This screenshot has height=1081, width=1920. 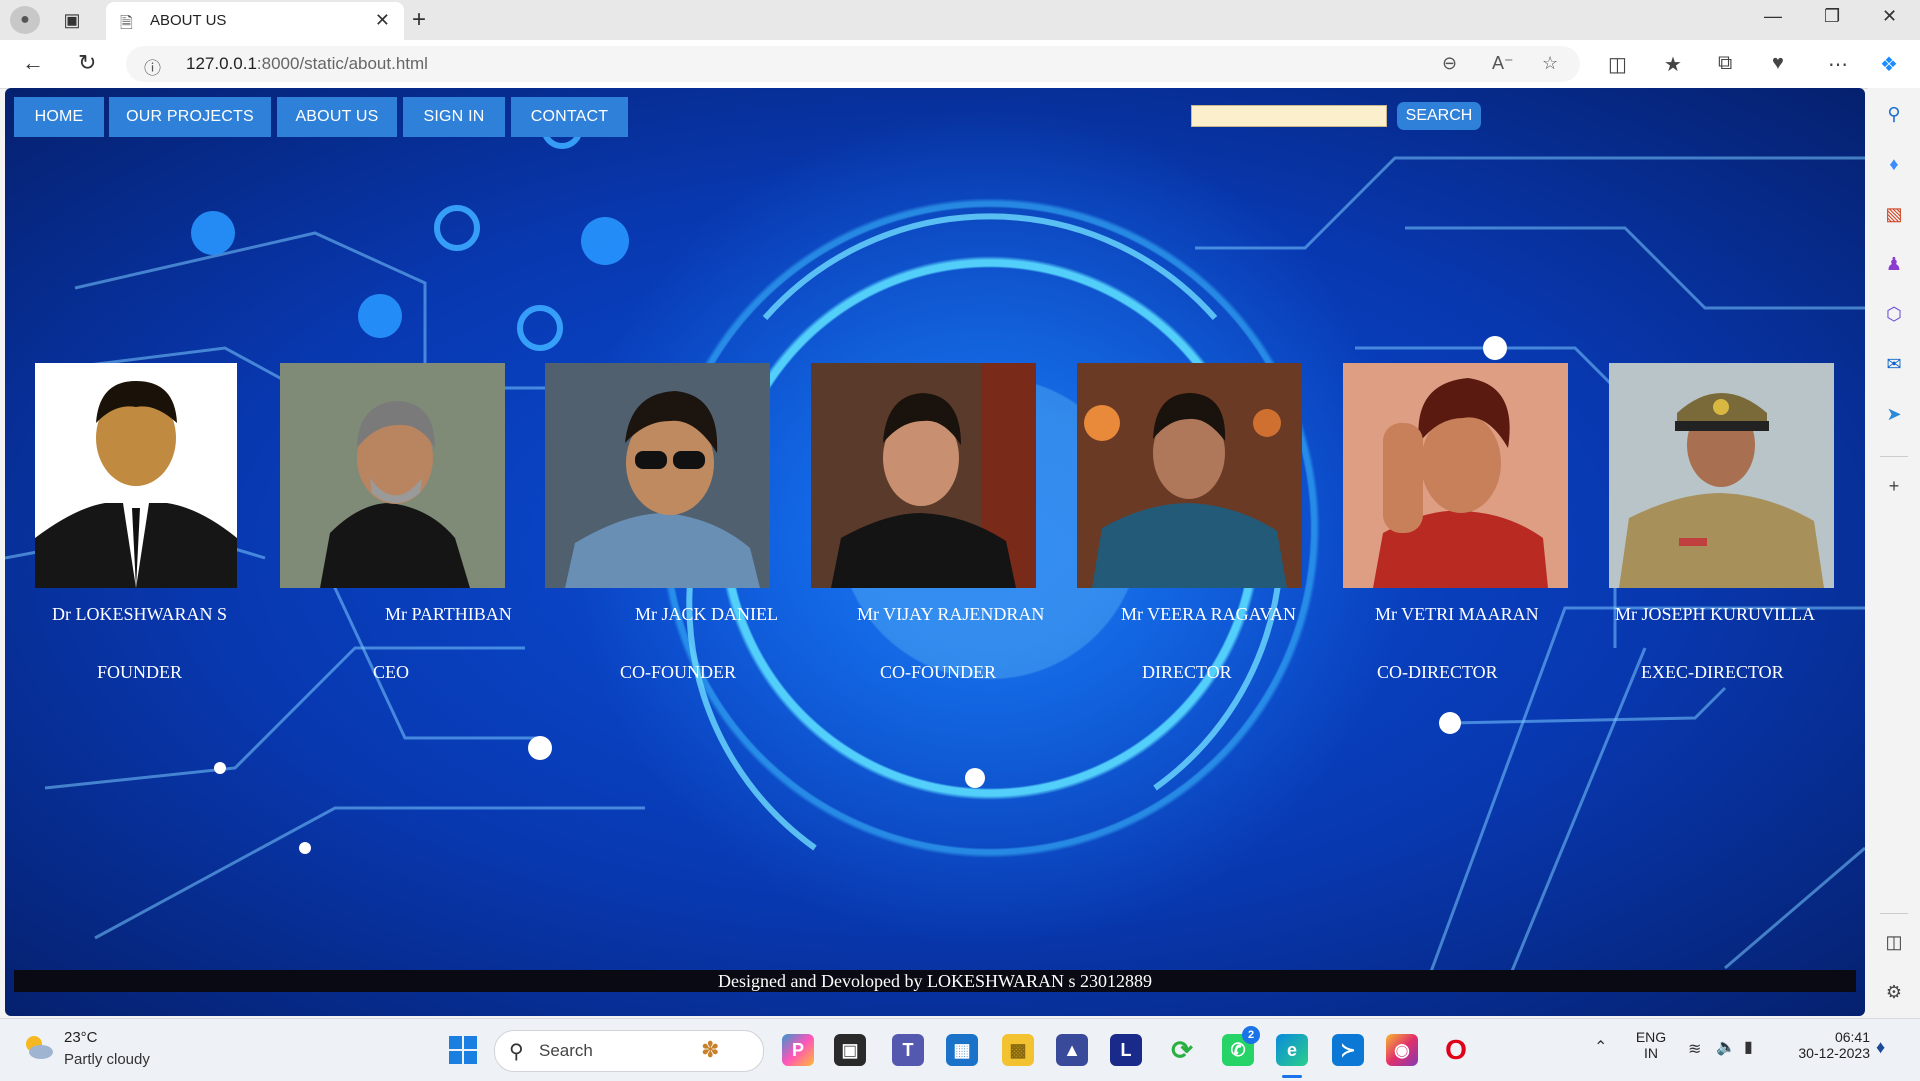 What do you see at coordinates (126, 23) in the screenshot?
I see `page-icon: 🗎` at bounding box center [126, 23].